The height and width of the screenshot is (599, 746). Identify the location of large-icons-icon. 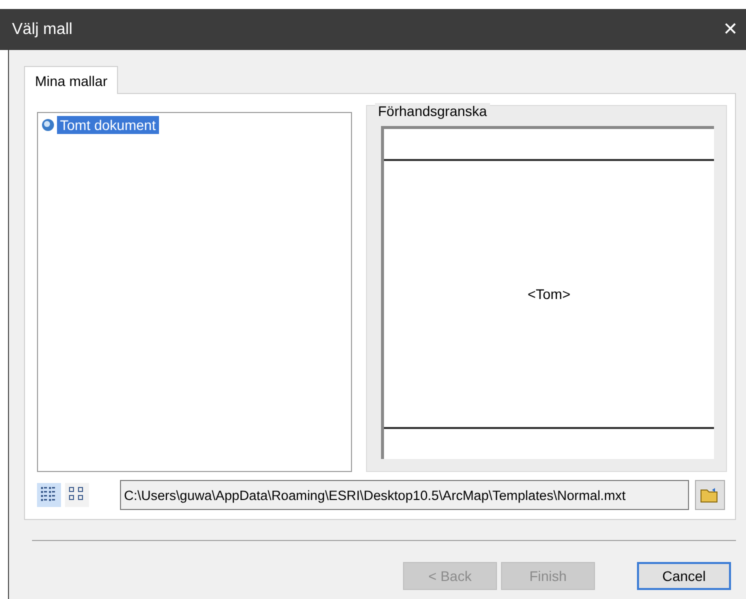
(76, 494).